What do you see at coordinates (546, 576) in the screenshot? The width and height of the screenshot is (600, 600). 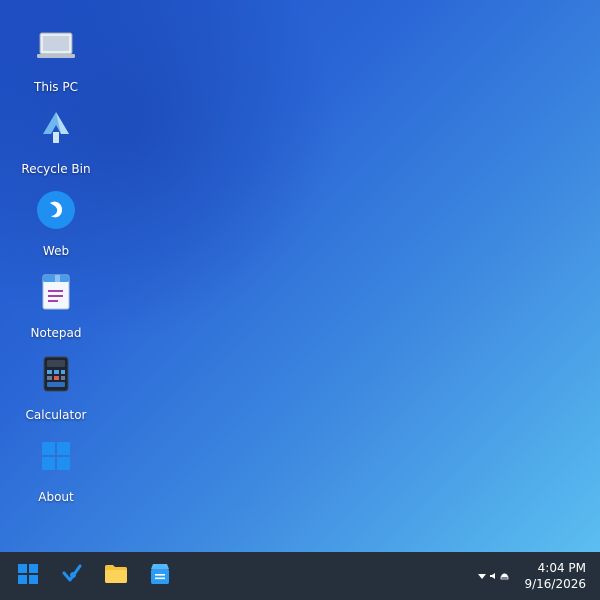 I see `clock: 4:04 PM 9/16/2026` at bounding box center [546, 576].